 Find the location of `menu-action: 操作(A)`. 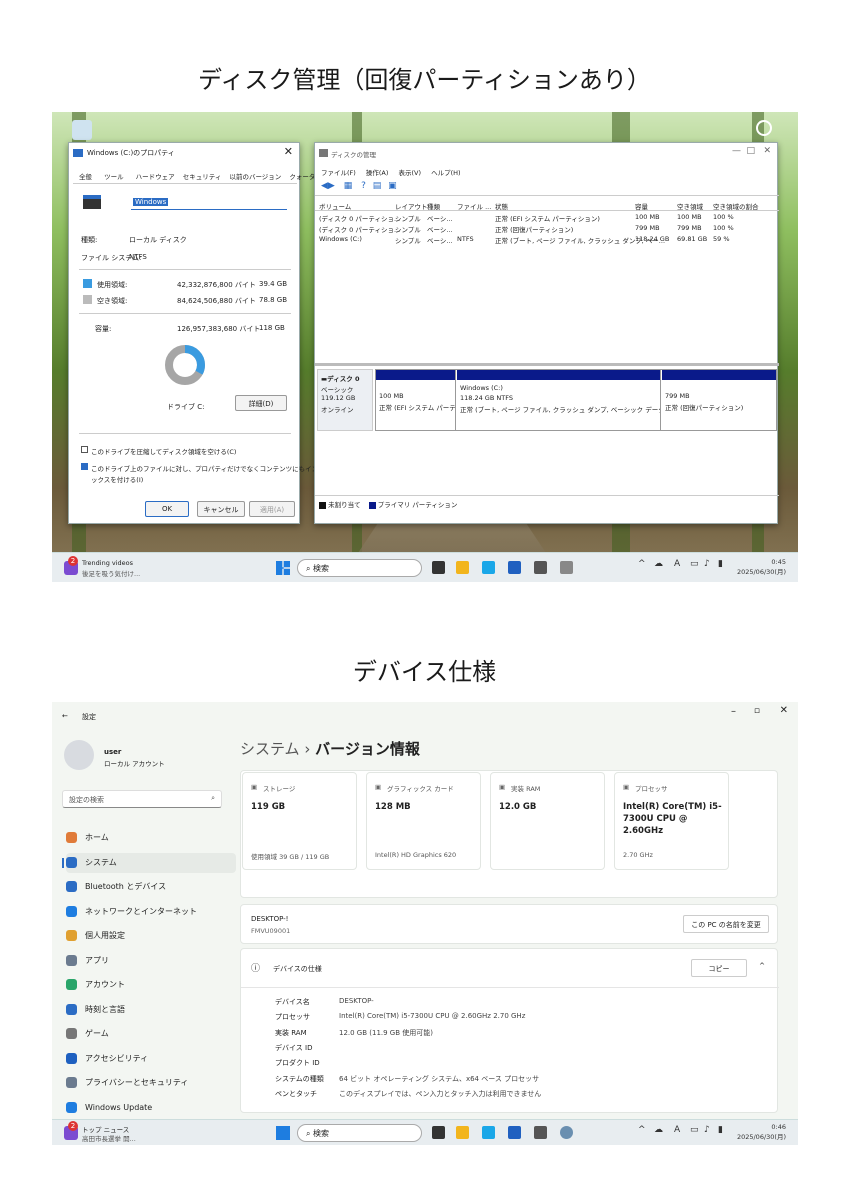

menu-action: 操作(A) is located at coordinates (377, 173).